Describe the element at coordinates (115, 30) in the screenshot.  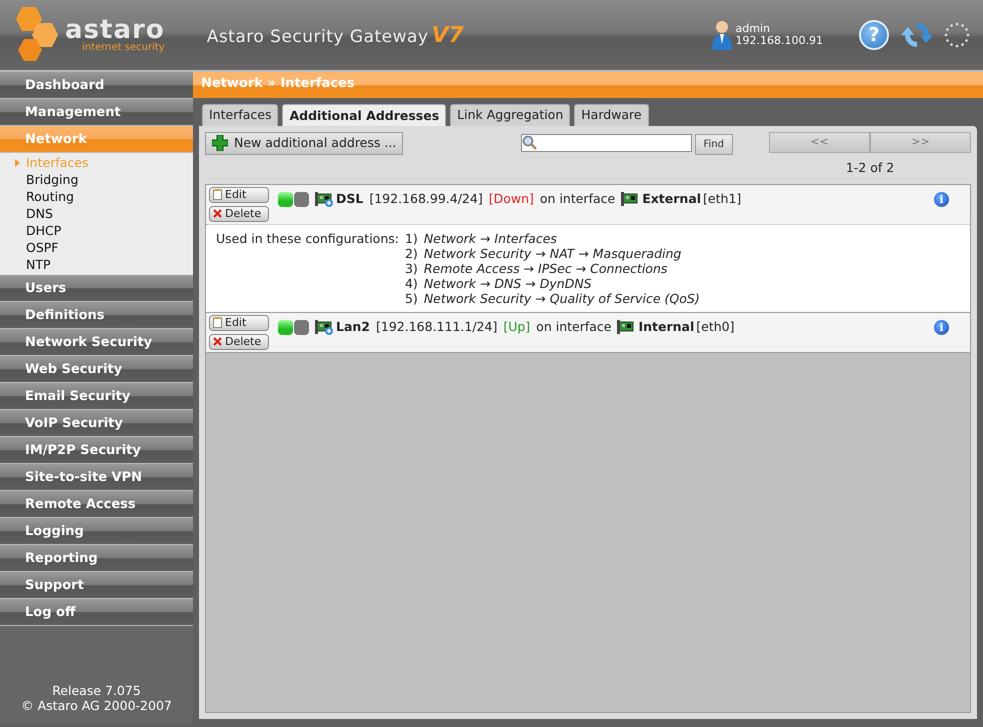
I see `logo-text: astaro` at that location.